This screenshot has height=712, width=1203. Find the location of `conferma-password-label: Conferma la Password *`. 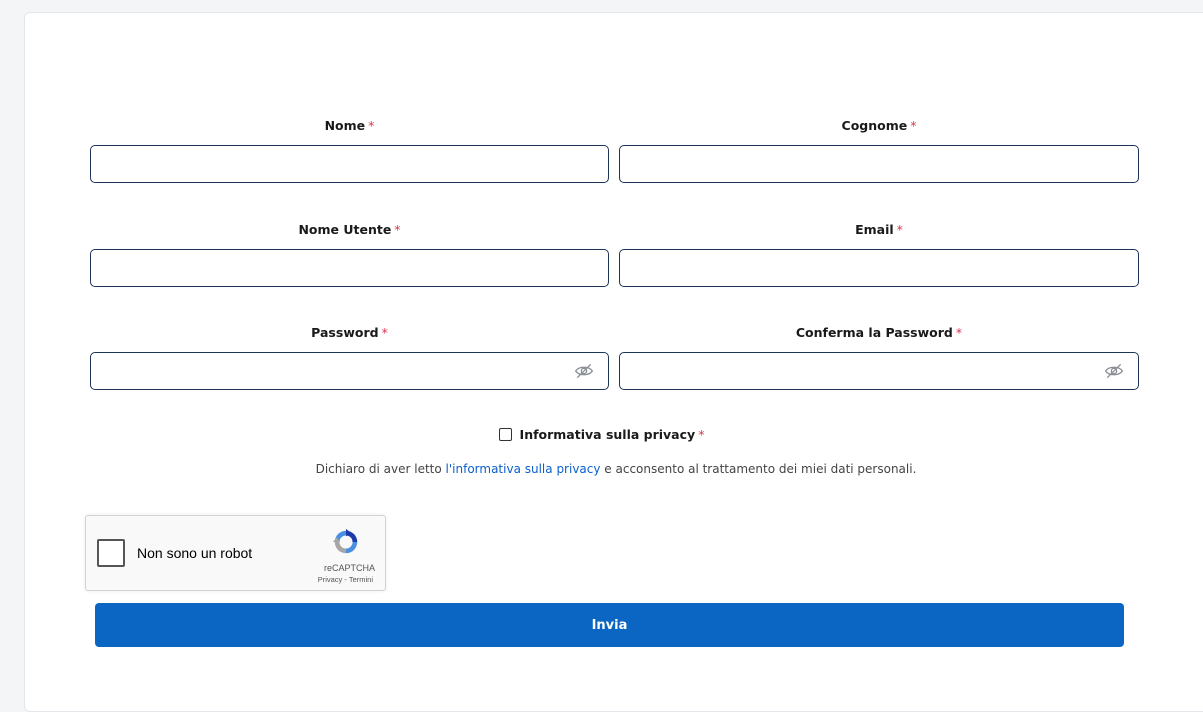

conferma-password-label: Conferma la Password * is located at coordinates (879, 332).